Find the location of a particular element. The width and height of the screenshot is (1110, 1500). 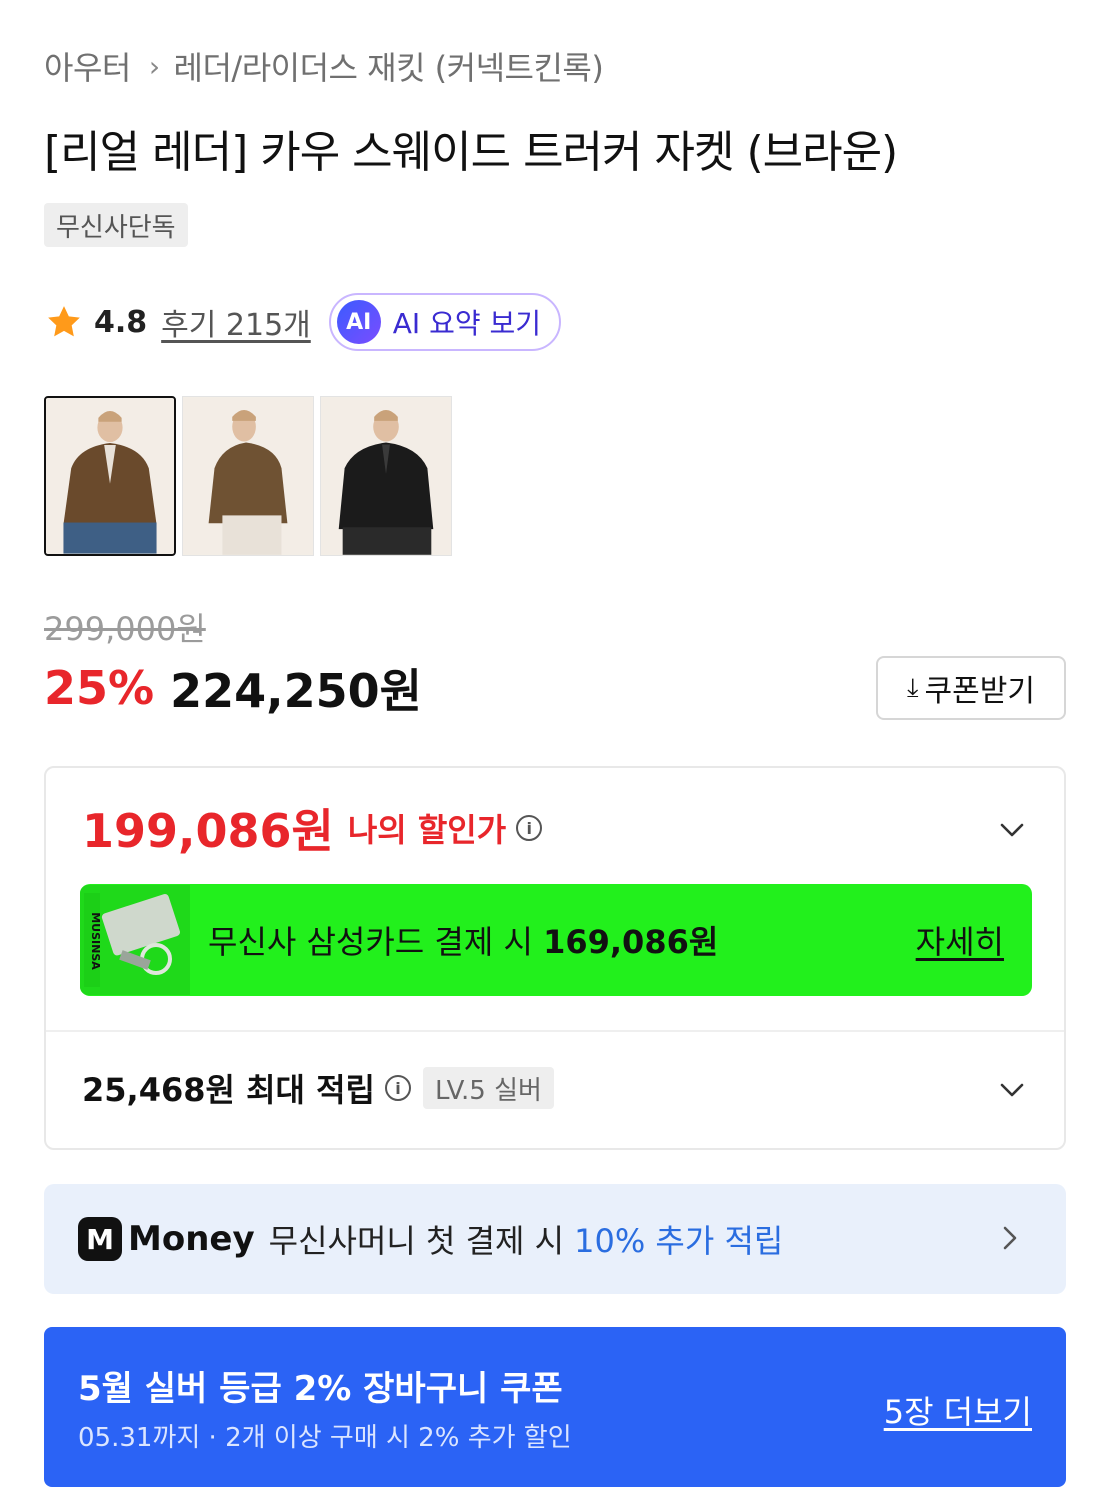

svg-text: MUSINSA is located at coordinates (95, 941).